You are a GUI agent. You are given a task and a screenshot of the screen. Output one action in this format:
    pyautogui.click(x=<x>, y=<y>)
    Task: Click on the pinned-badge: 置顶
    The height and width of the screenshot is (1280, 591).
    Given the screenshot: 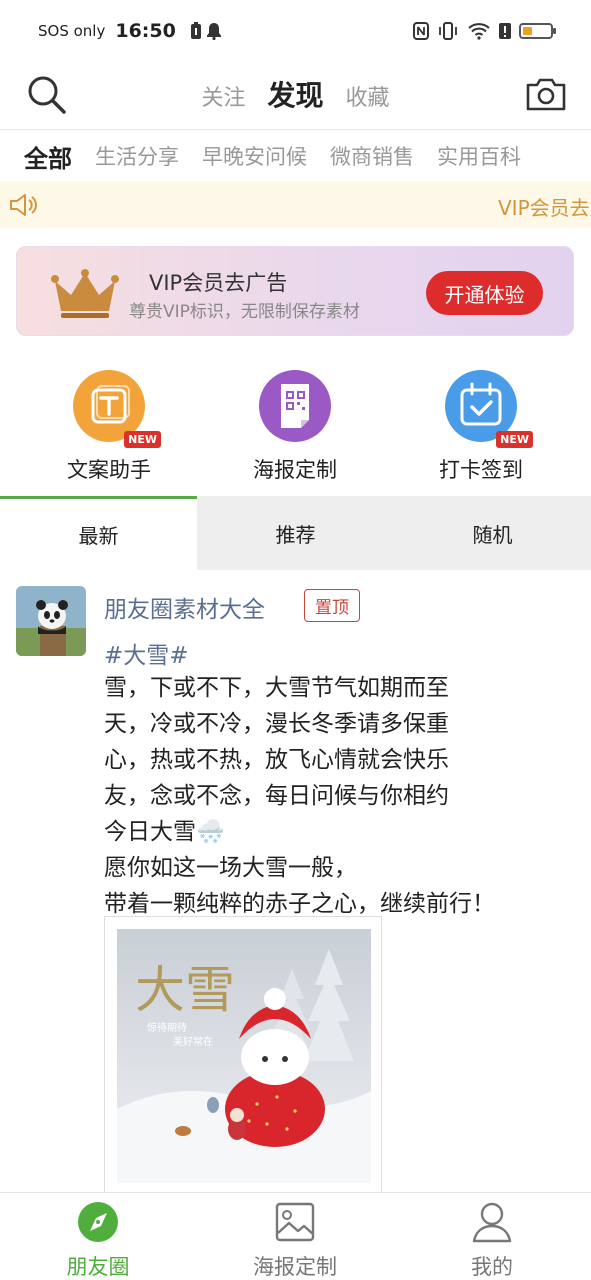 What is the action you would take?
    pyautogui.click(x=332, y=605)
    